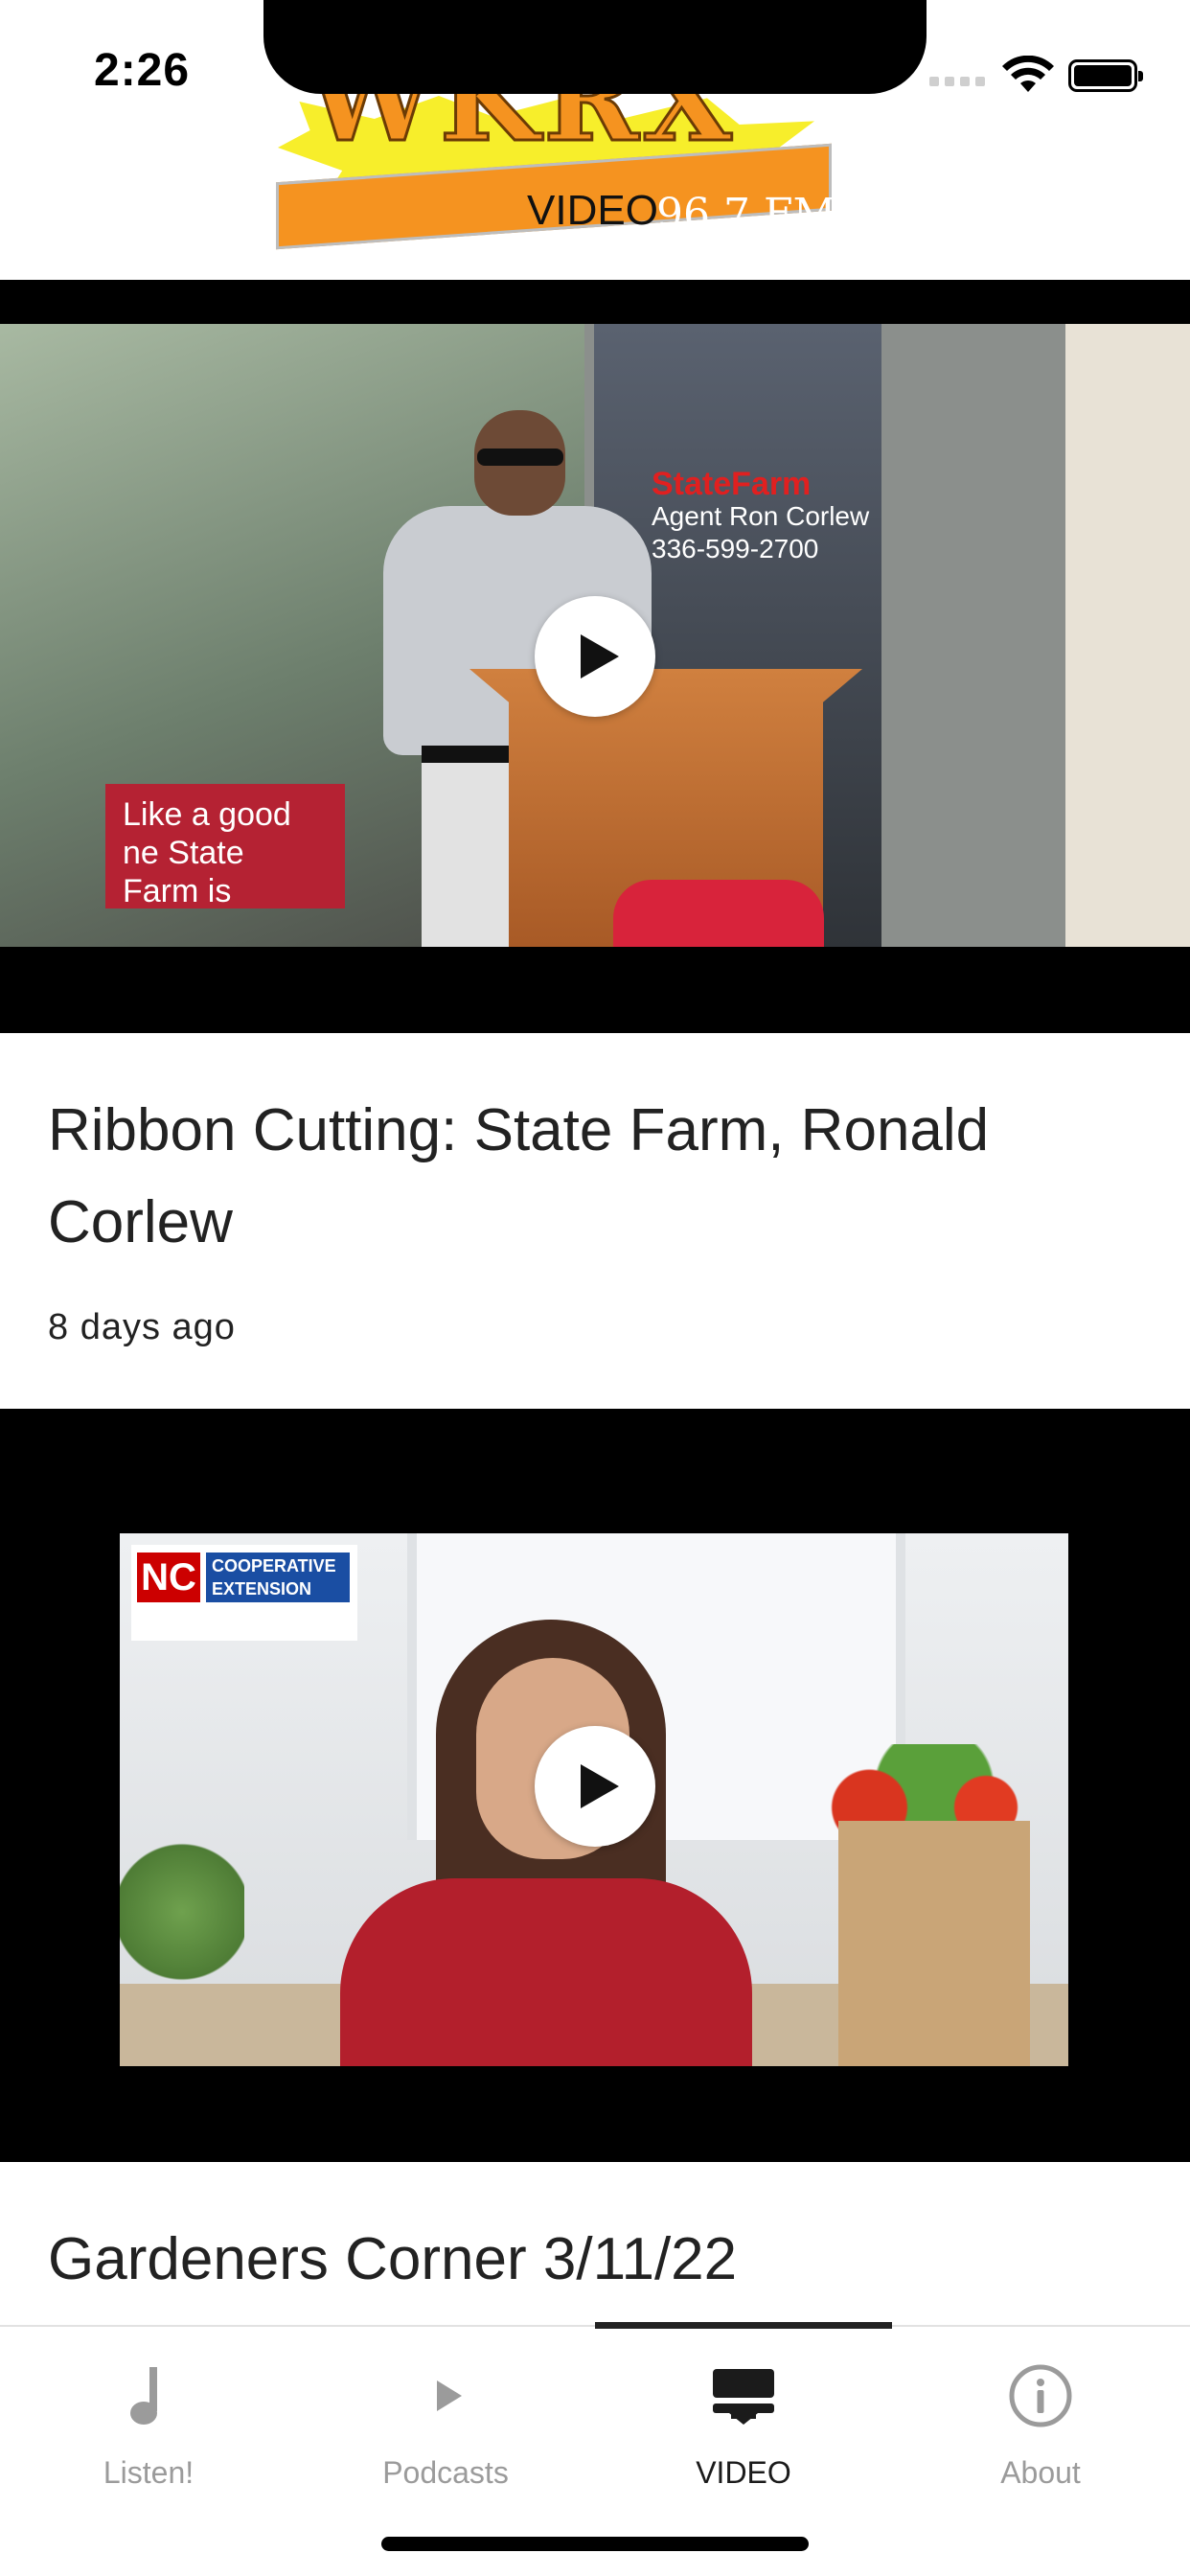 The height and width of the screenshot is (2576, 1190). I want to click on device-notch, so click(595, 47).